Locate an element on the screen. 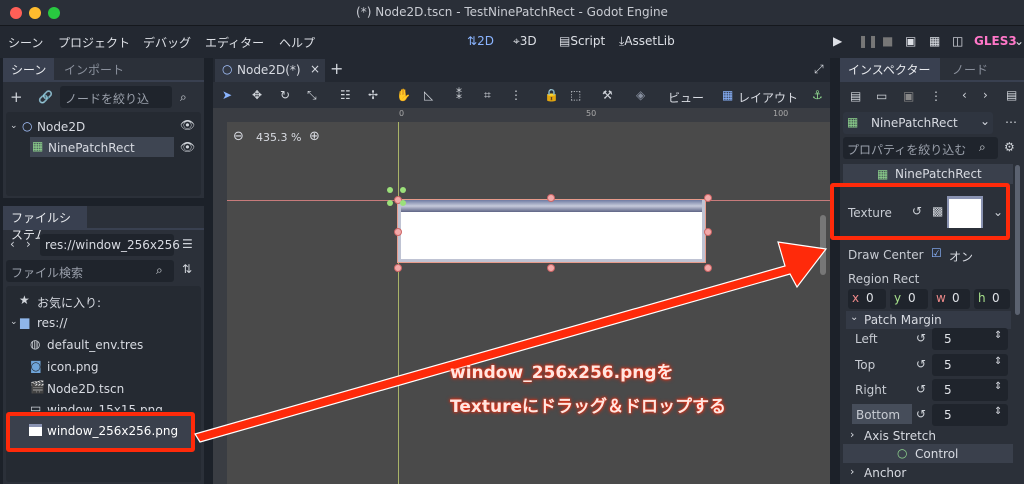 This screenshot has height=484, width=1024. annotation-line-1: window_256x256.pngを is located at coordinates (562, 373).